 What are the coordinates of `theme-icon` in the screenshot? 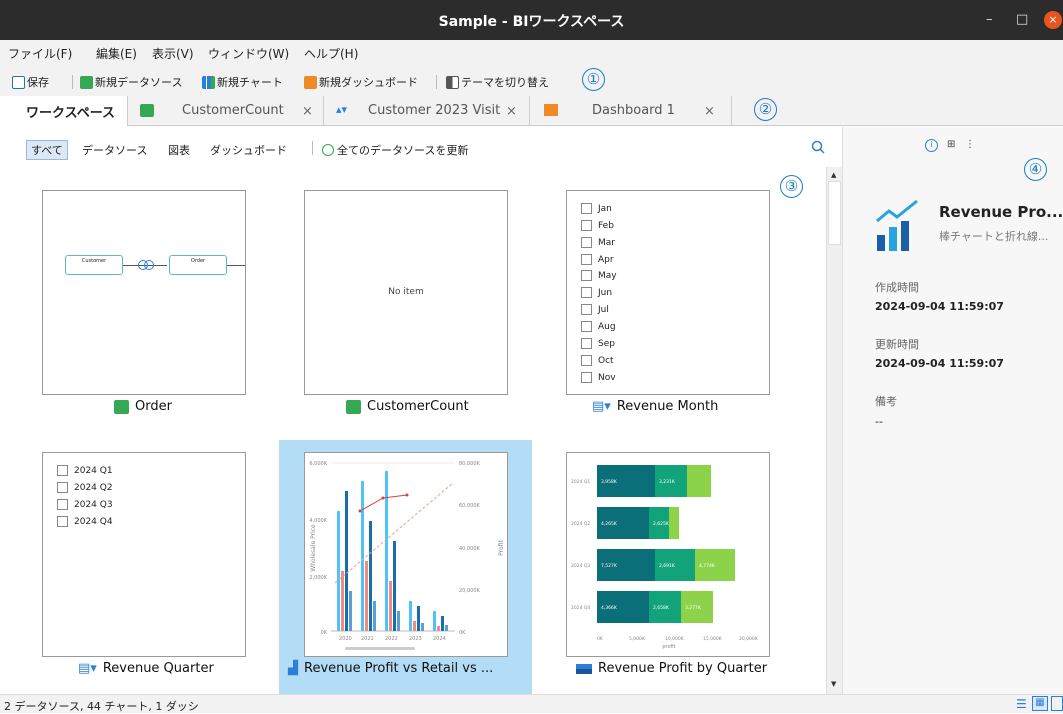 It's located at (452, 82).